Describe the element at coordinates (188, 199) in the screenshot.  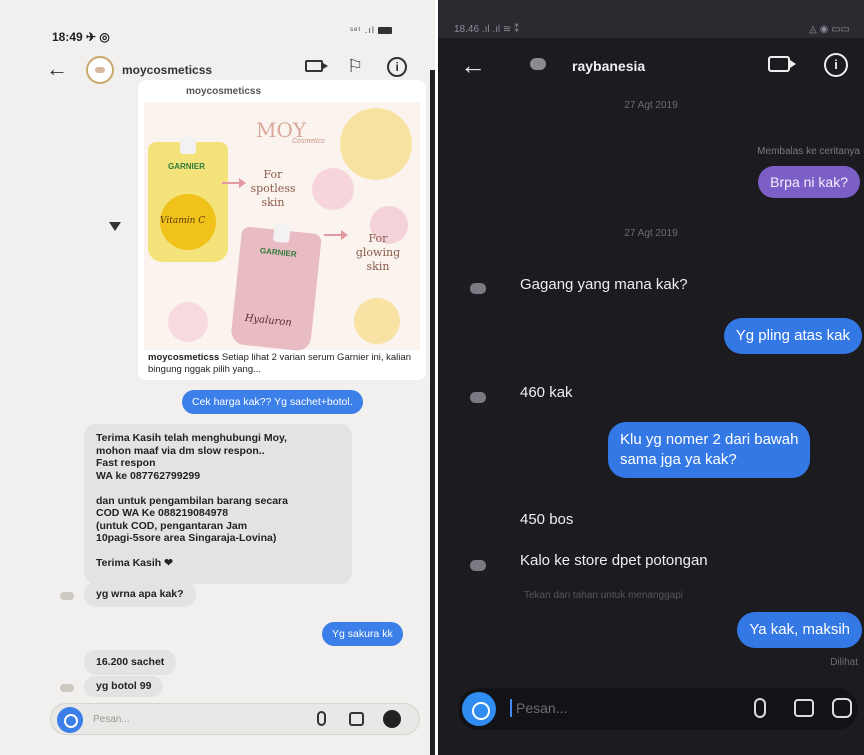
I see `vitamin-c-product: GARNIER Vitamin C` at that location.